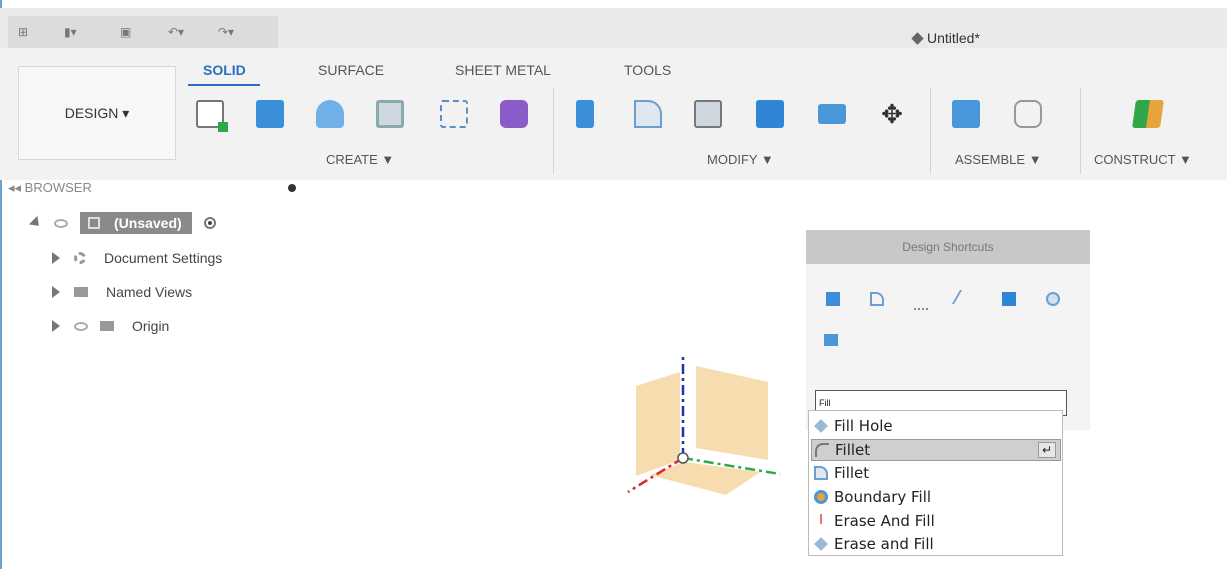 The width and height of the screenshot is (1227, 569). I want to click on document-title-text: Untitled*, so click(953, 38).